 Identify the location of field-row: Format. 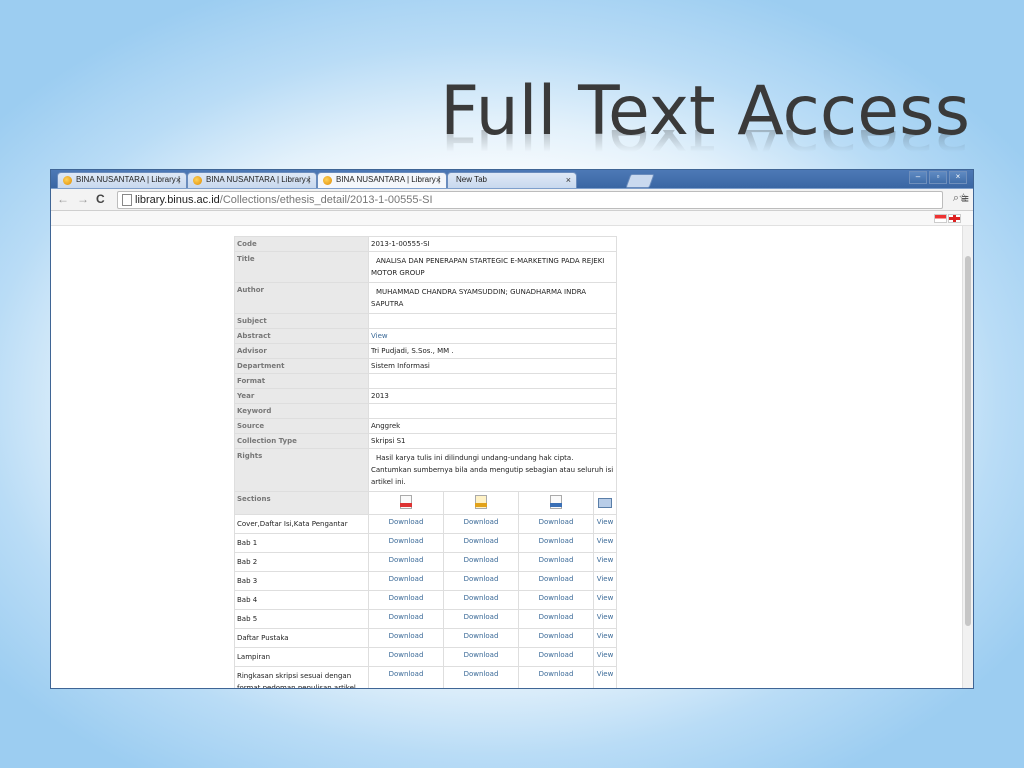
(425, 381).